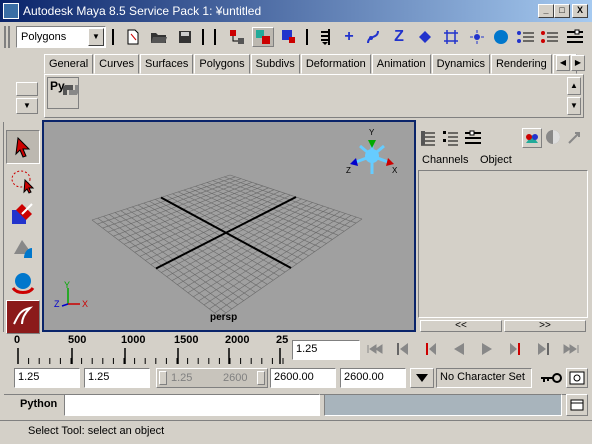  I want to click on go-to-start-icon, so click(375, 349).